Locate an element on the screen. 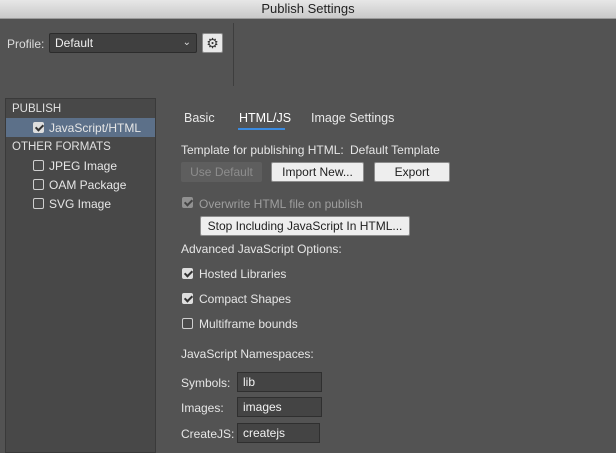 This screenshot has width=616, height=453. export-button: Export is located at coordinates (412, 172).